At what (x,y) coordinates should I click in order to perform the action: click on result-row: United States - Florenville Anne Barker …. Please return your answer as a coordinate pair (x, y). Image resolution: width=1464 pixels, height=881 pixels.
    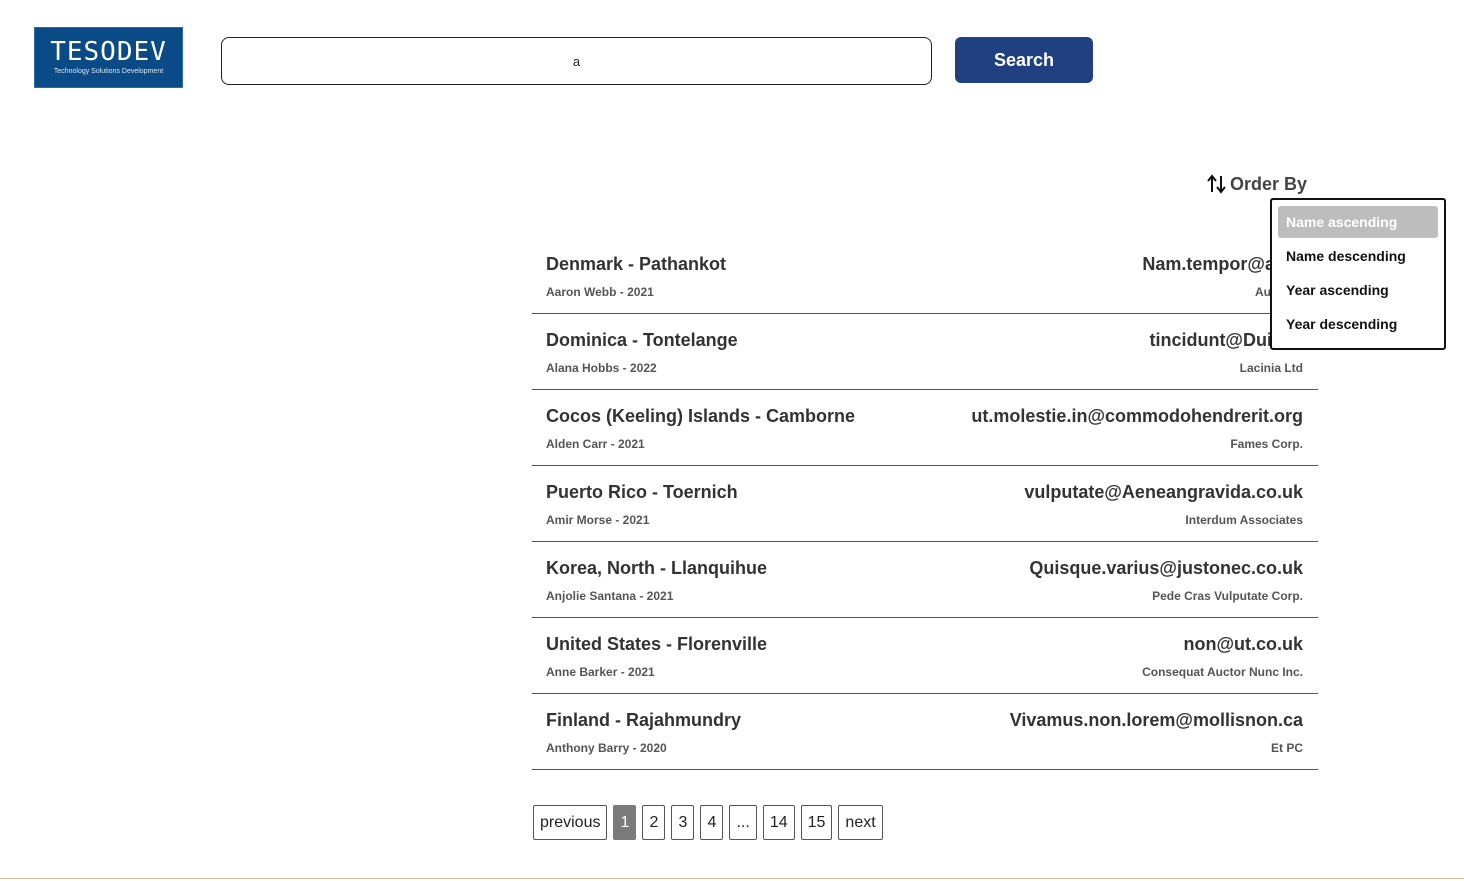
    Looking at the image, I should click on (925, 656).